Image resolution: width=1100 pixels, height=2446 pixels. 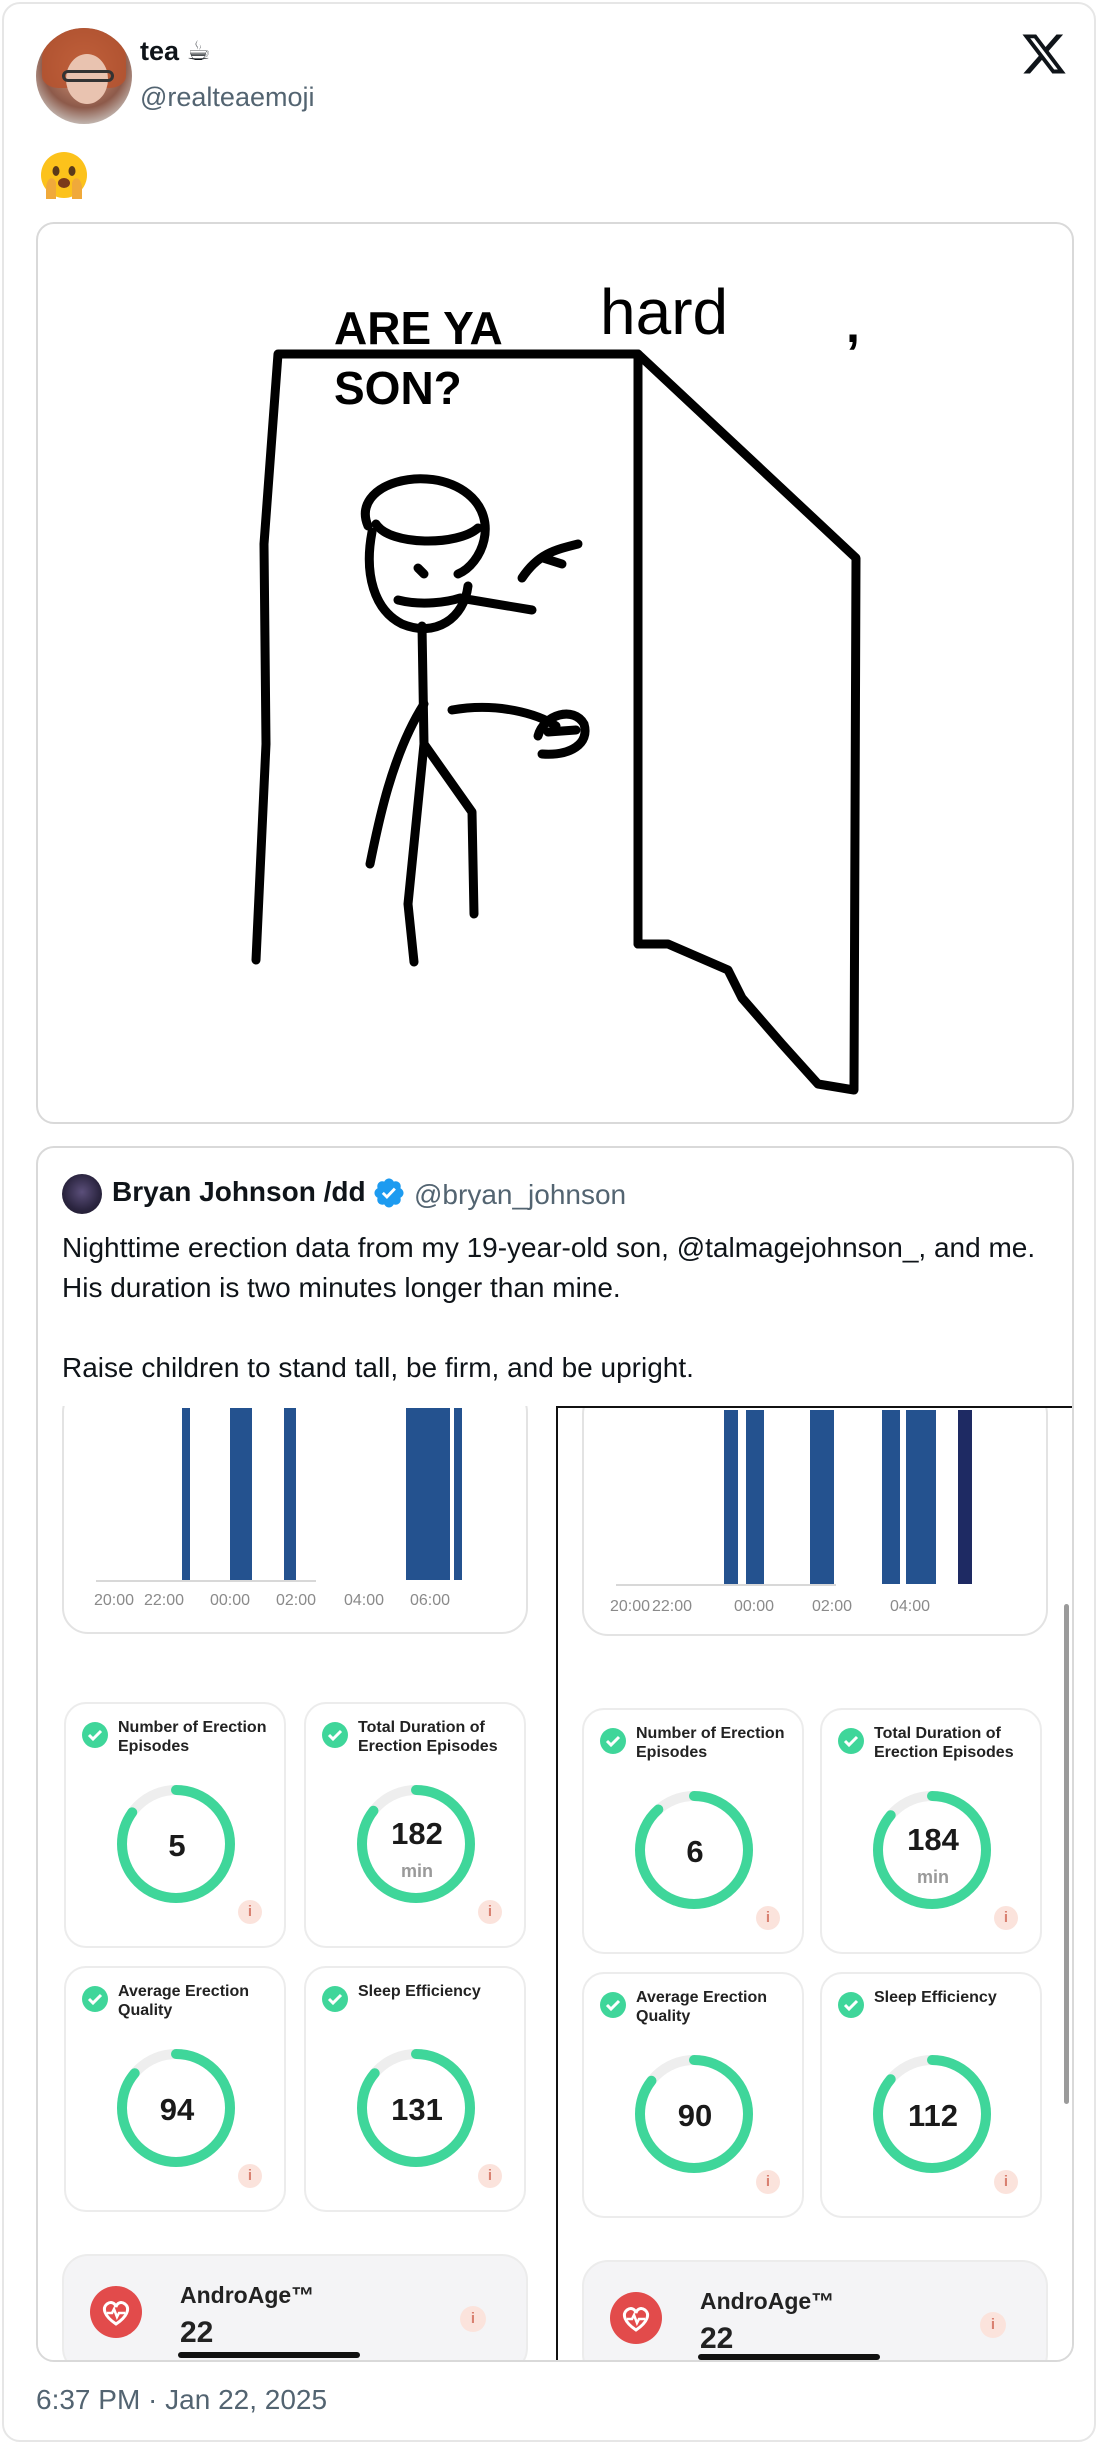 I want to click on erection-timeline-chart: 20:00 22:00 00:00 02:00 04:00, so click(x=815, y=1522).